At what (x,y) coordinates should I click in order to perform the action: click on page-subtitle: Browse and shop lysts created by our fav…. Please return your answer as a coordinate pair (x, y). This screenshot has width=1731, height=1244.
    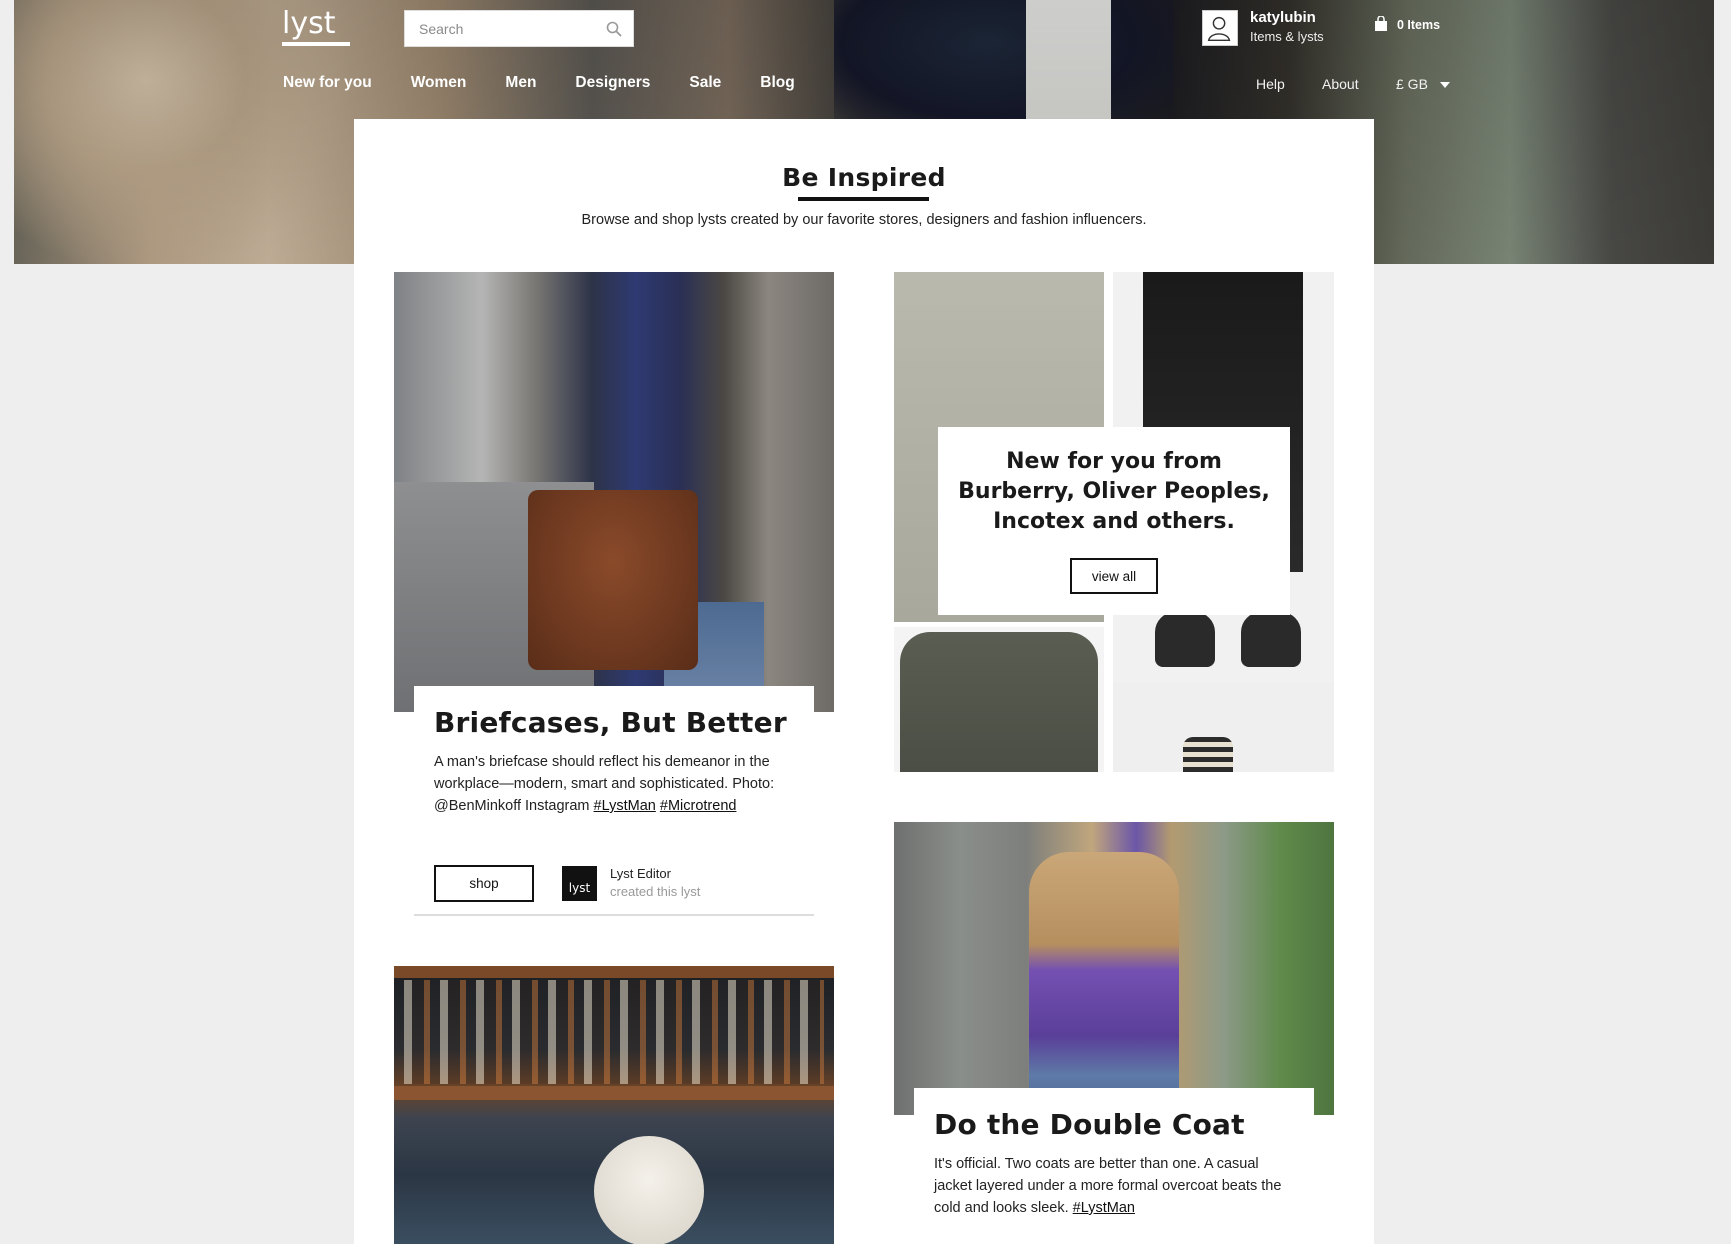
    Looking at the image, I should click on (864, 220).